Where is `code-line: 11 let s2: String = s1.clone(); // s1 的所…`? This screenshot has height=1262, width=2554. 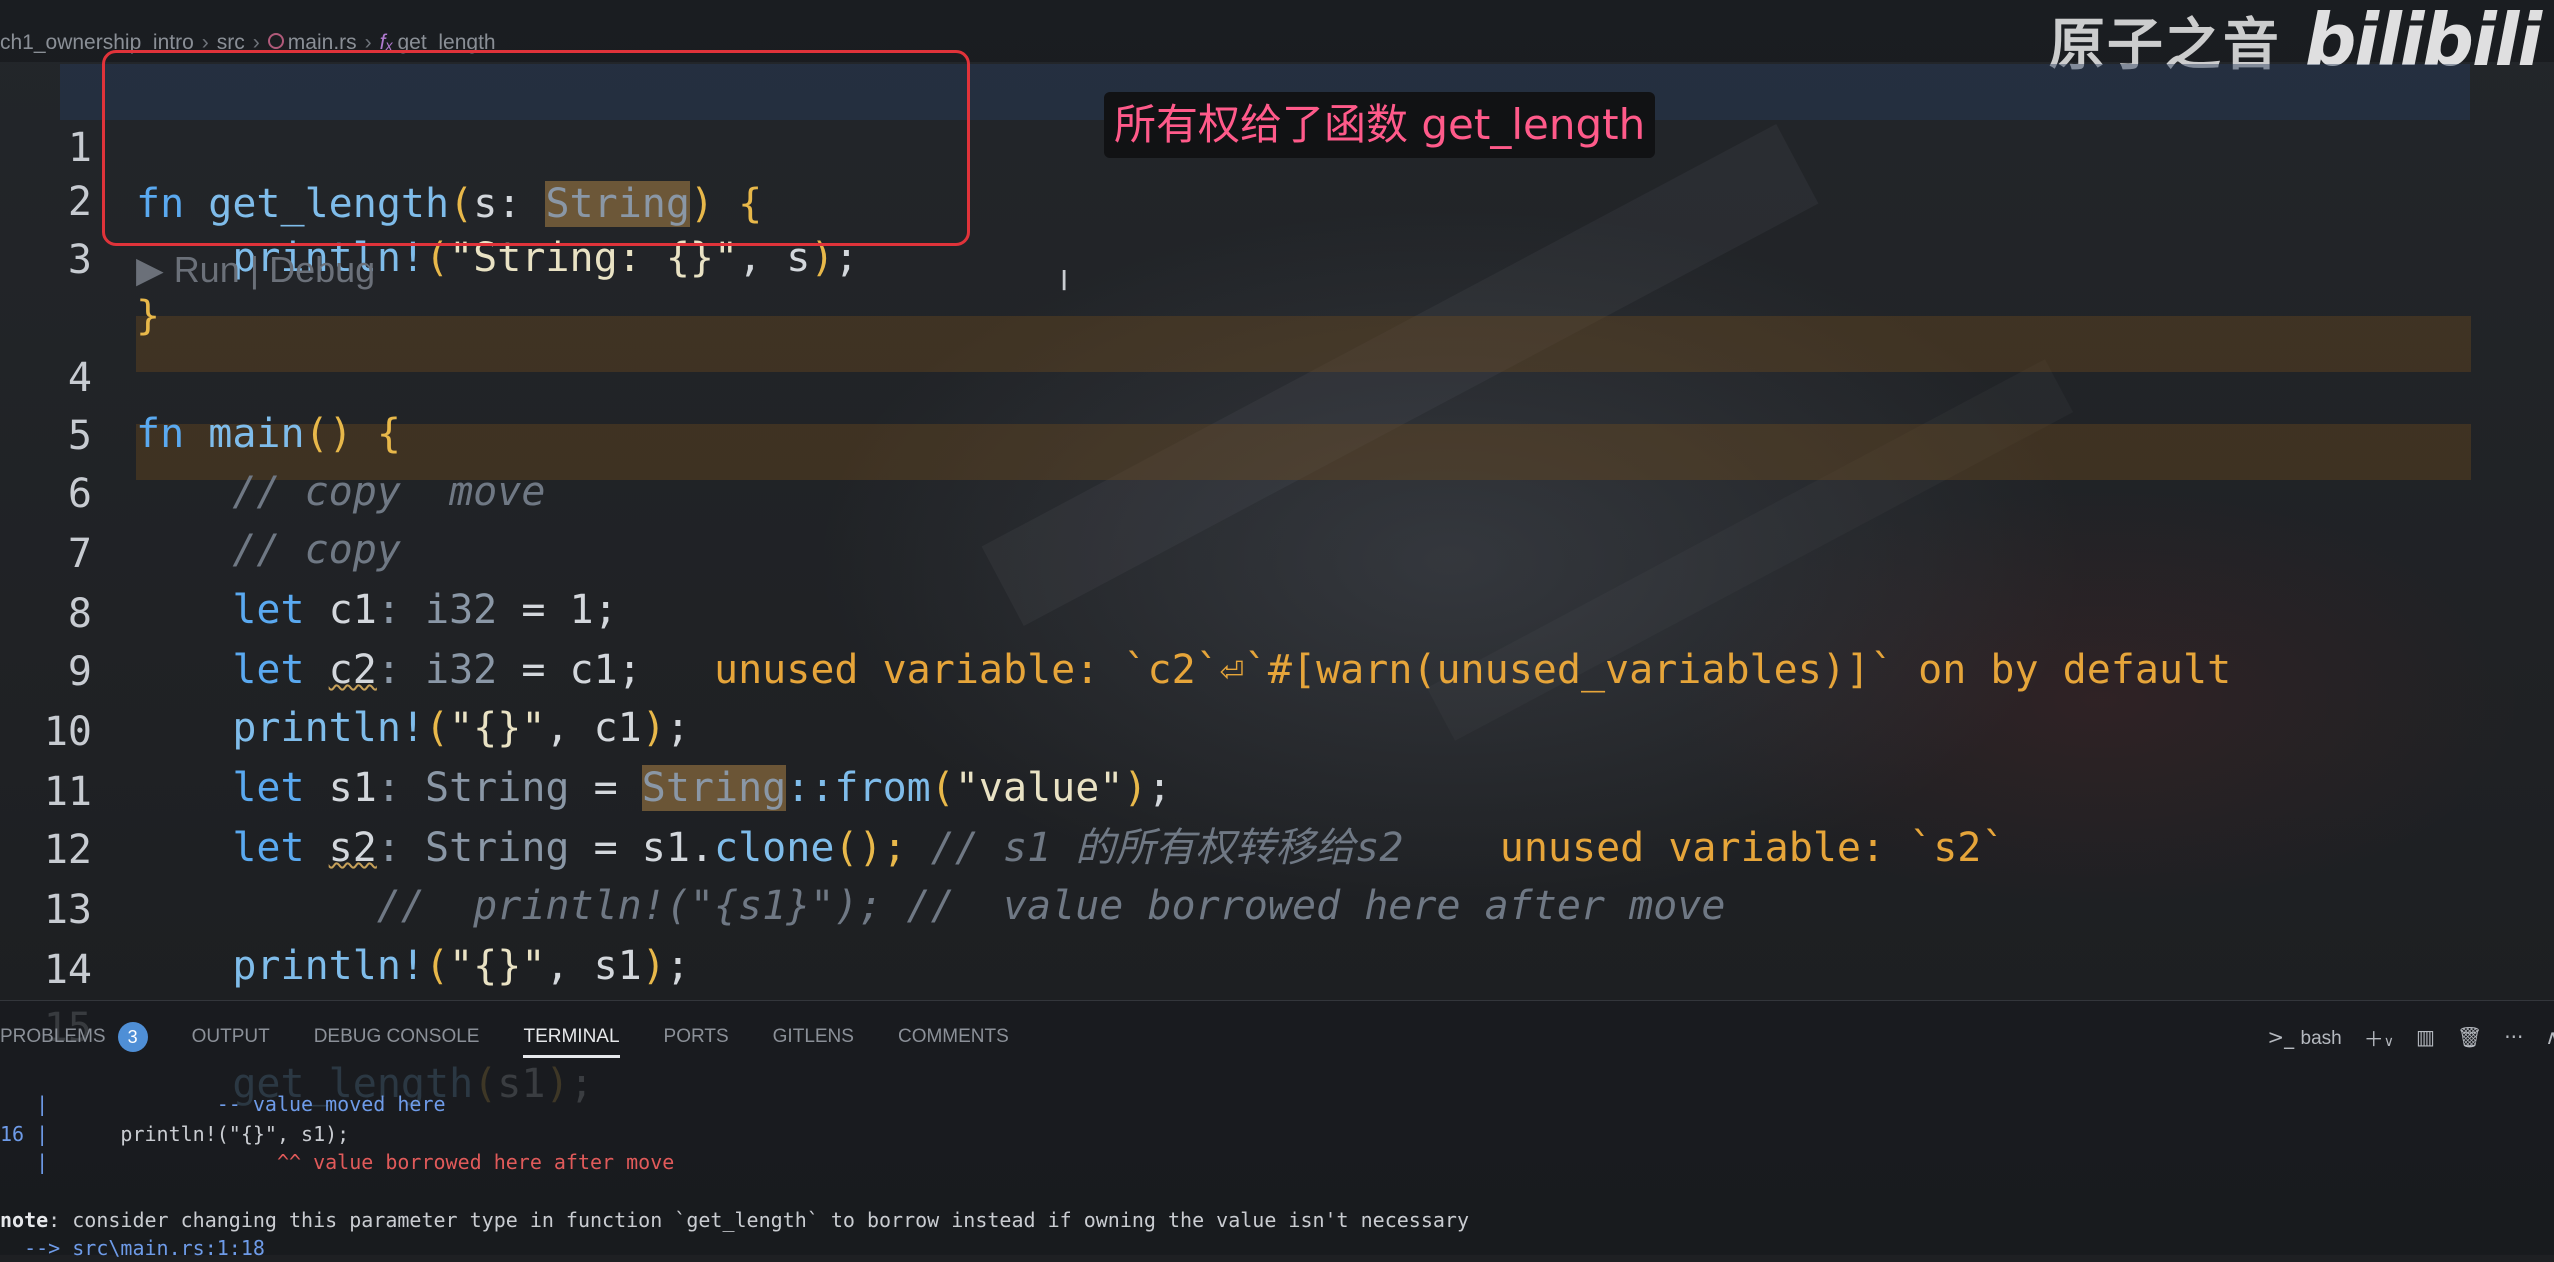
code-line: 11 let s2: String = s1.clone(); // s1 的所… is located at coordinates (1277, 789).